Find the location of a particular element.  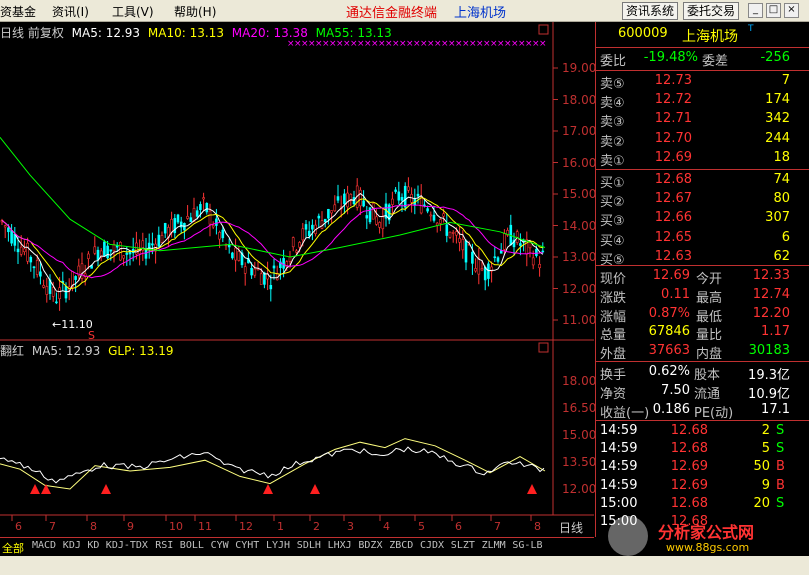

quote-row: 现价 12.69 今开 12.33 is located at coordinates (702, 277).